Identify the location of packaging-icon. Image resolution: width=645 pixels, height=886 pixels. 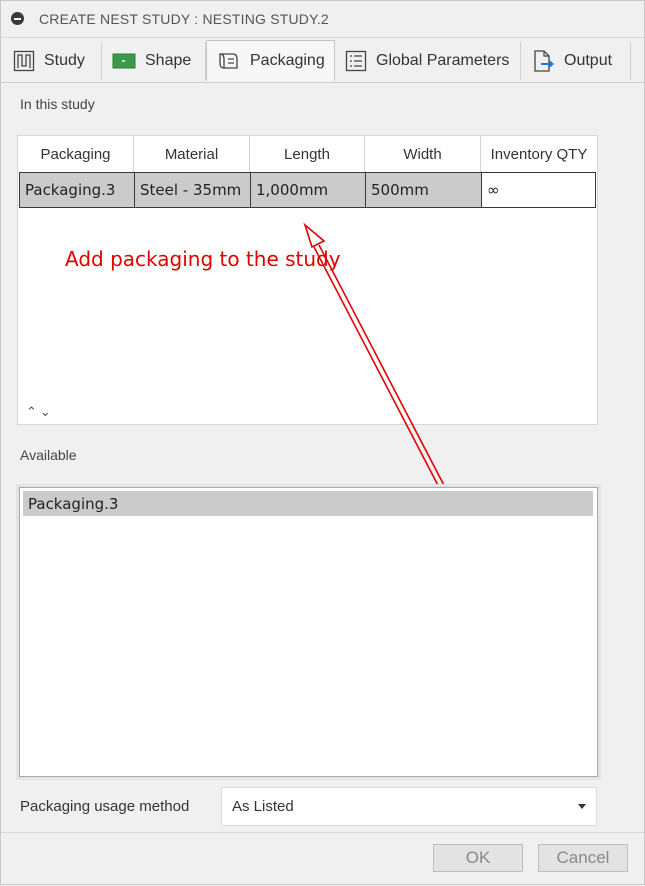
(229, 61).